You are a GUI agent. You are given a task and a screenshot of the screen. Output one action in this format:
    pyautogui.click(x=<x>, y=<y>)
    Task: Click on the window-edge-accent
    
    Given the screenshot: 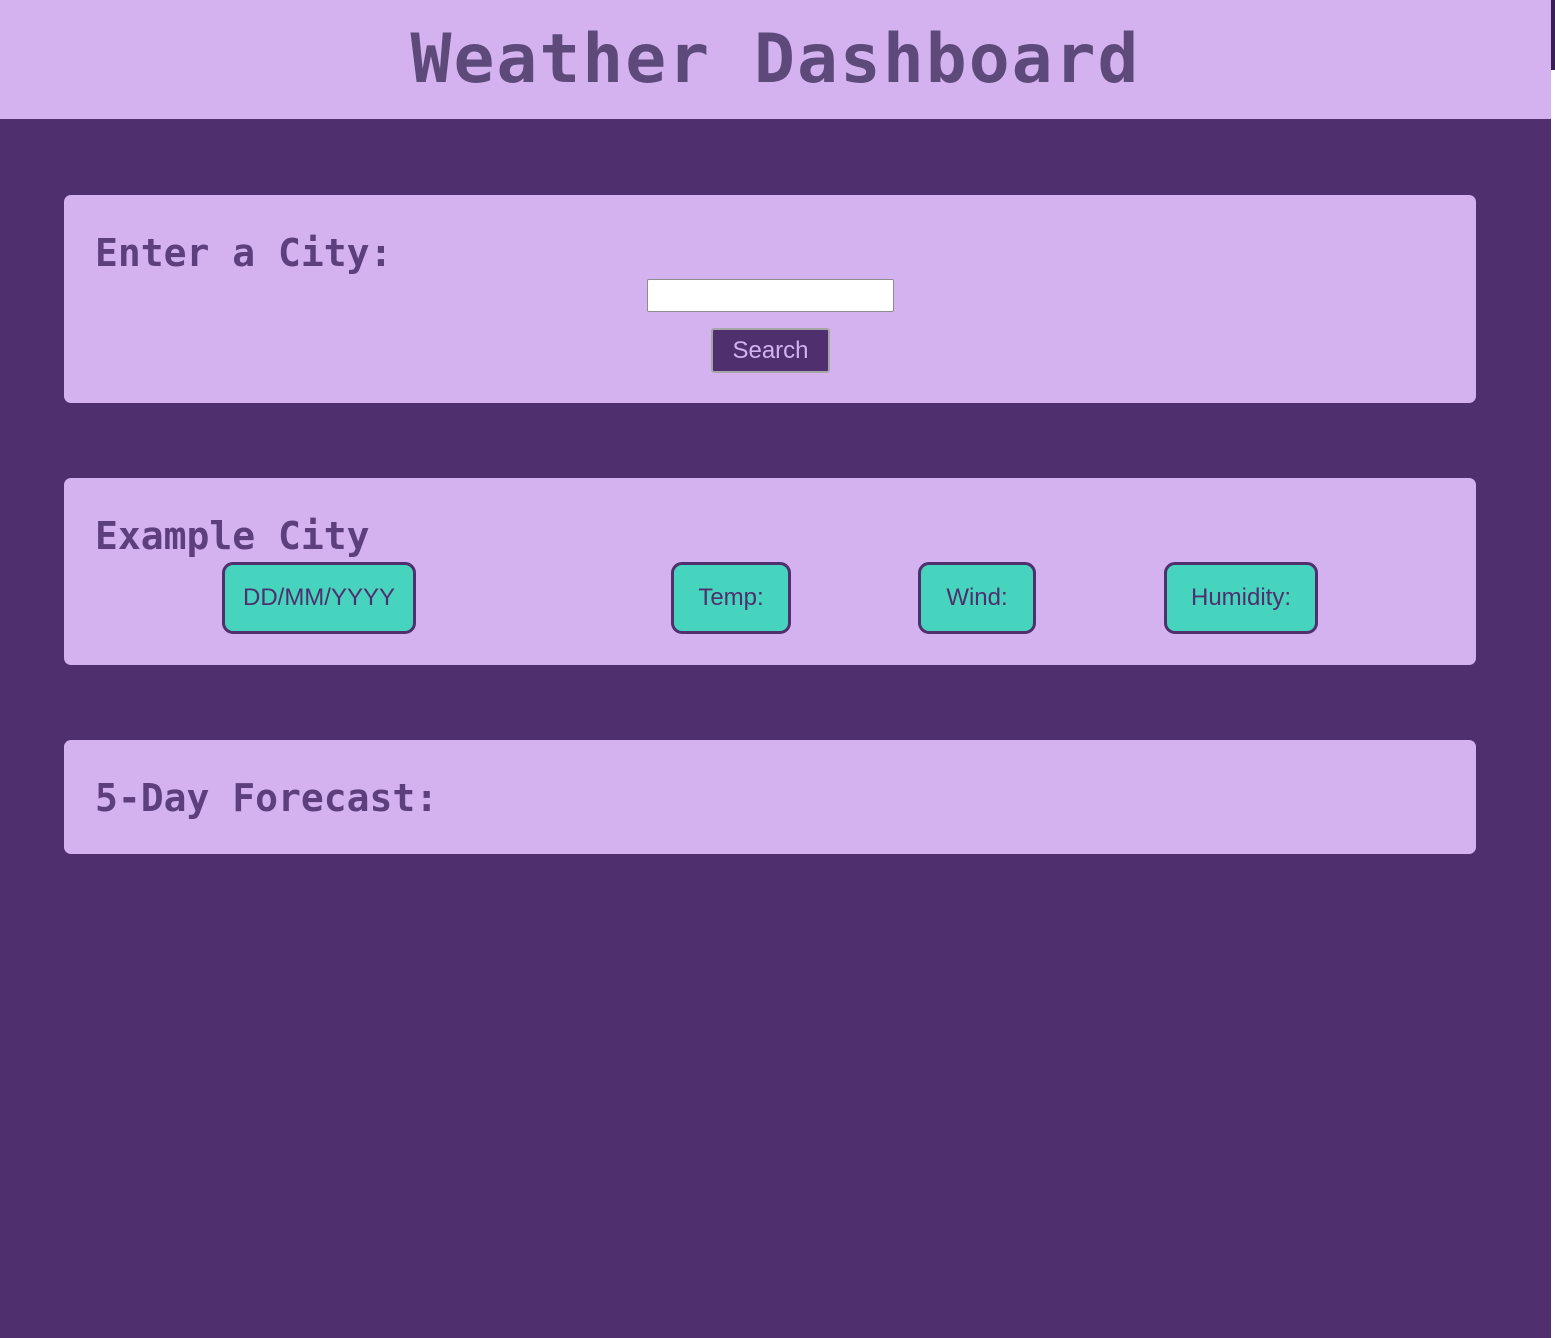 What is the action you would take?
    pyautogui.click(x=1553, y=35)
    